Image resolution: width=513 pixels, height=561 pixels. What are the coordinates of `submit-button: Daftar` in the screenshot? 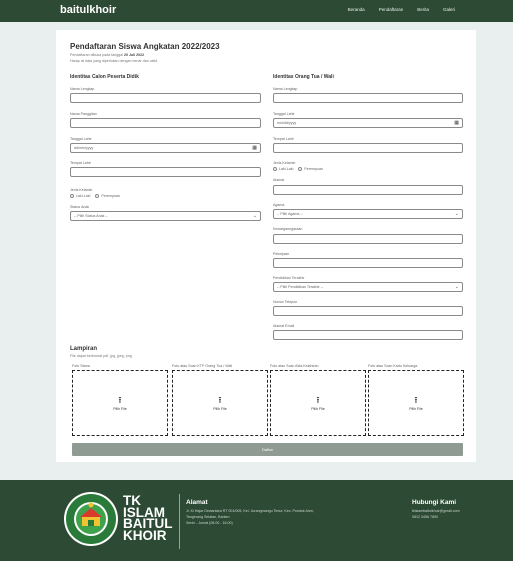 It's located at (267, 449).